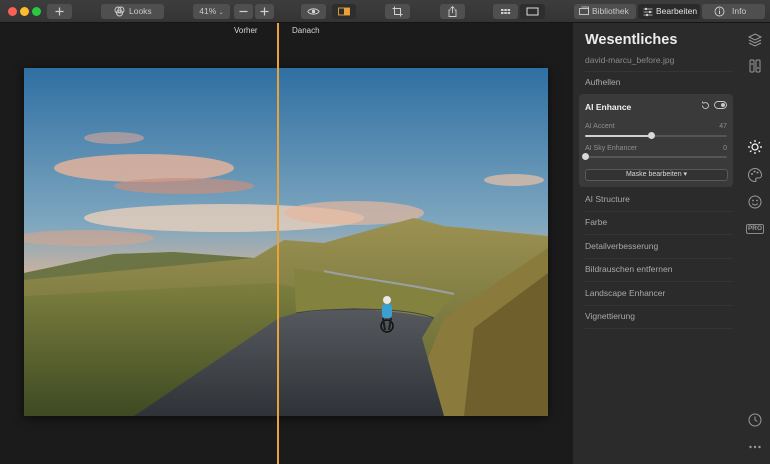 This screenshot has width=770, height=464. I want to click on minus-icon, so click(243, 11).